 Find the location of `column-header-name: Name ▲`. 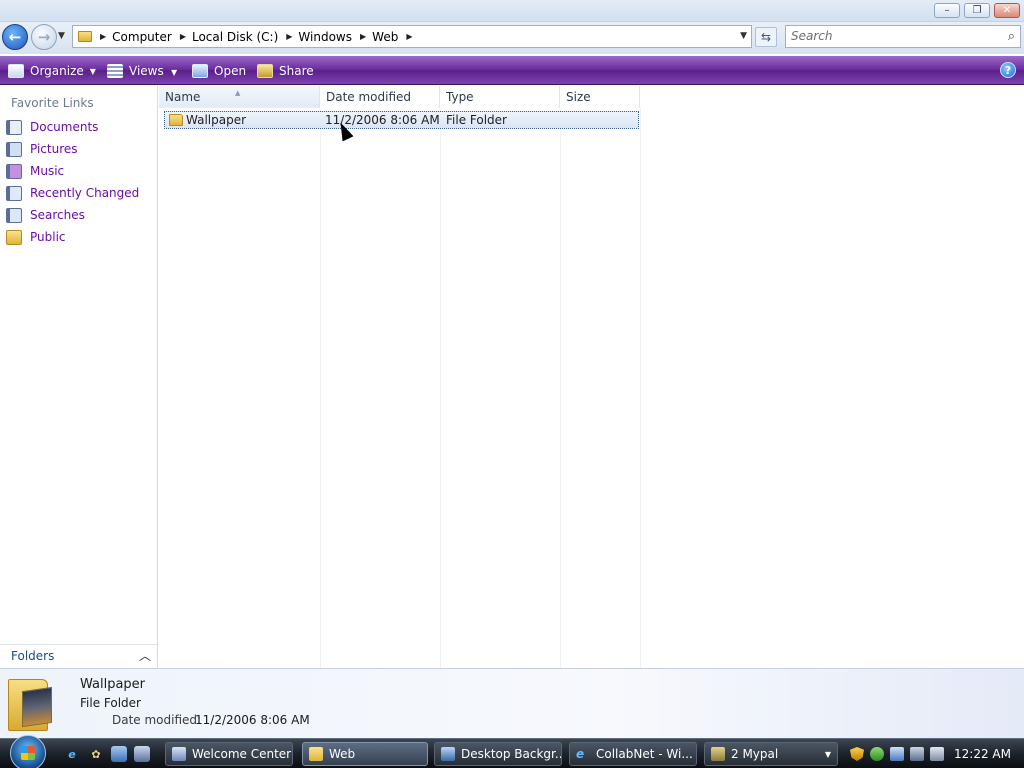

column-header-name: Name ▲ is located at coordinates (239, 97).